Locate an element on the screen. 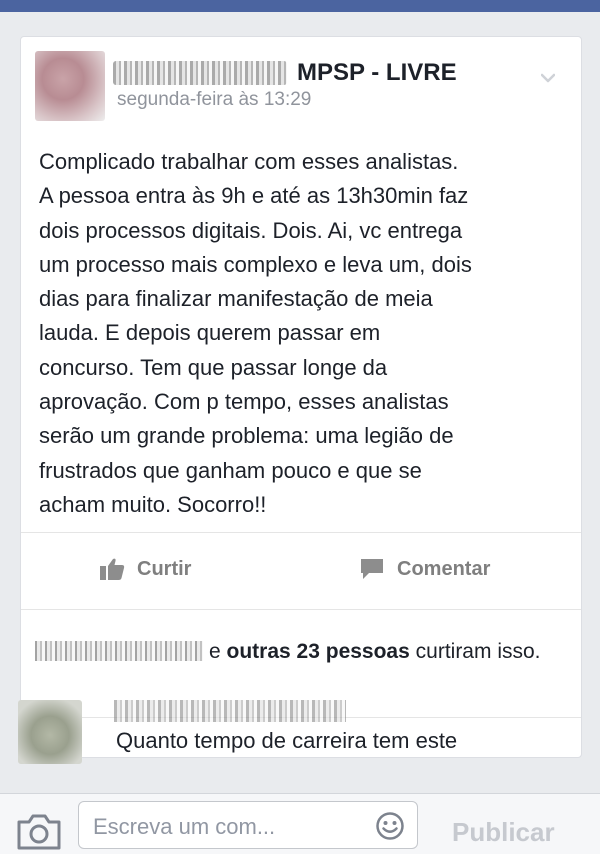  author-avatar is located at coordinates (70, 86).